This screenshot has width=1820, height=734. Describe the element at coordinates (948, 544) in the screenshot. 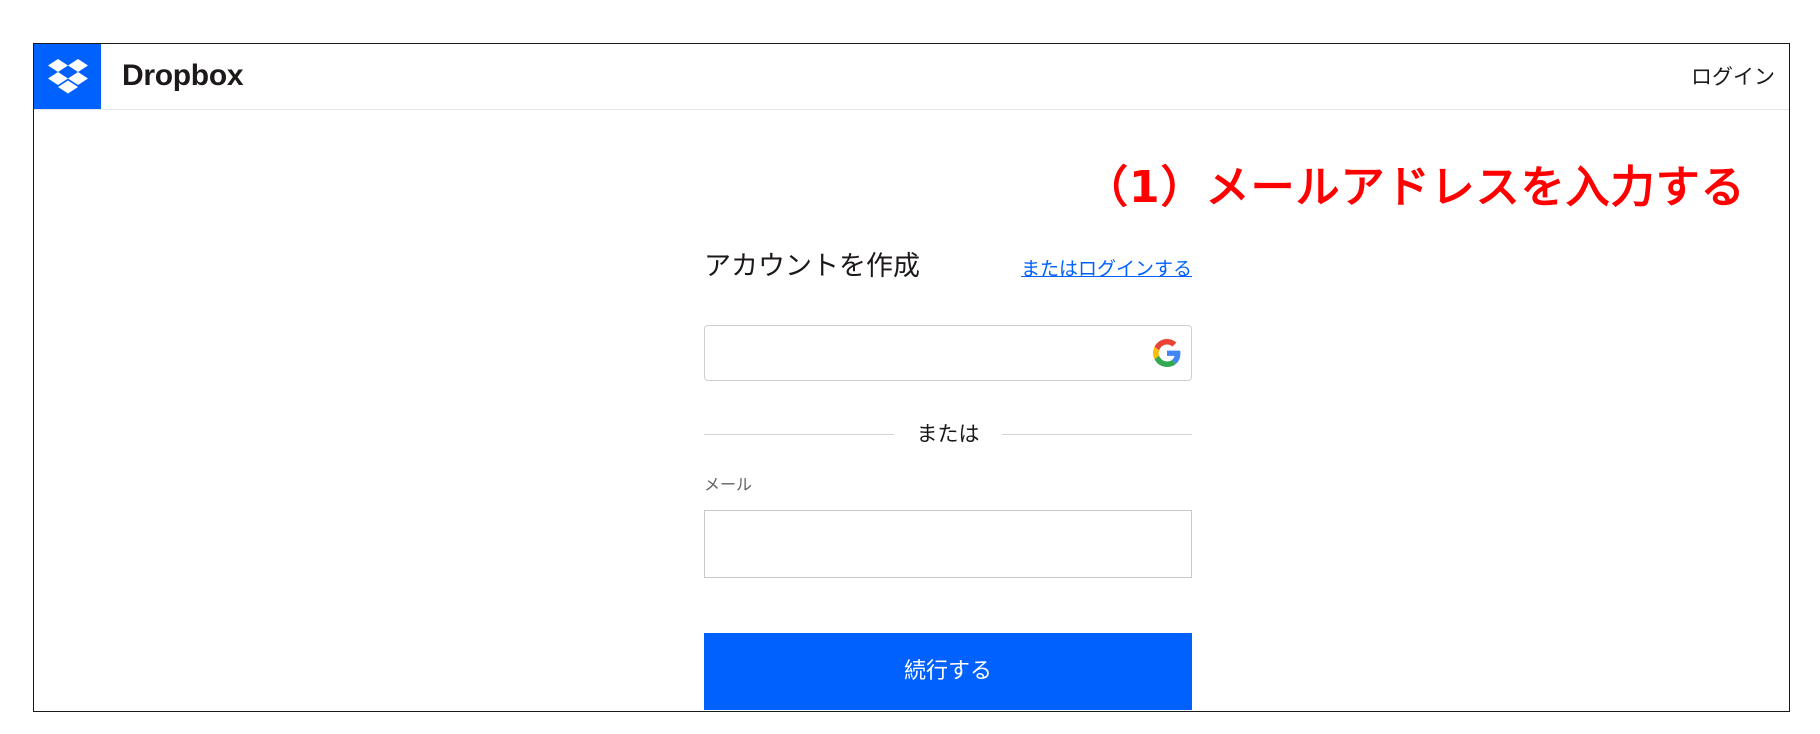

I see `email-input` at that location.